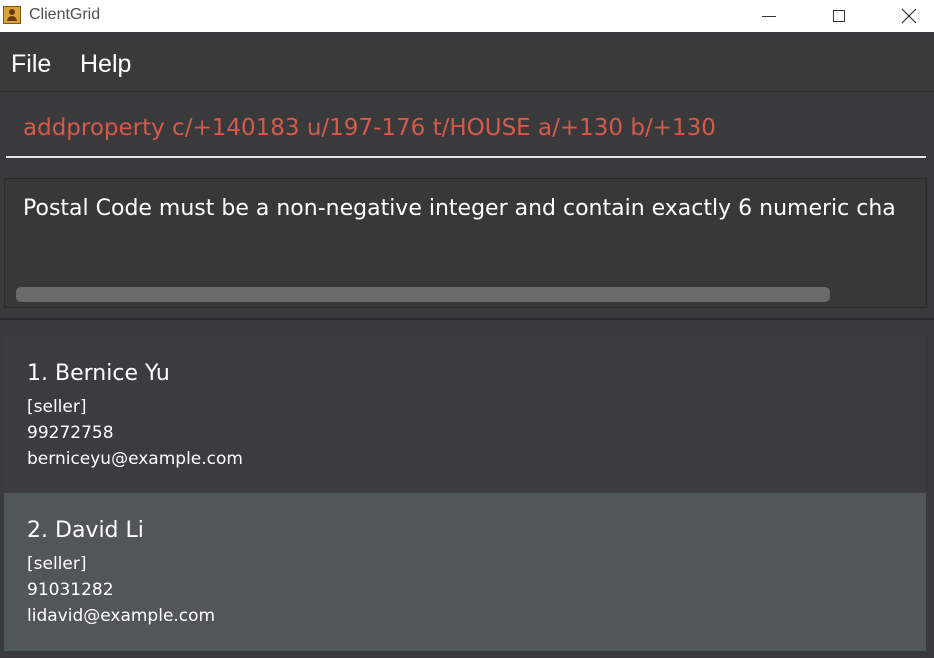  Describe the element at coordinates (12, 15) in the screenshot. I see `app-icon` at that location.